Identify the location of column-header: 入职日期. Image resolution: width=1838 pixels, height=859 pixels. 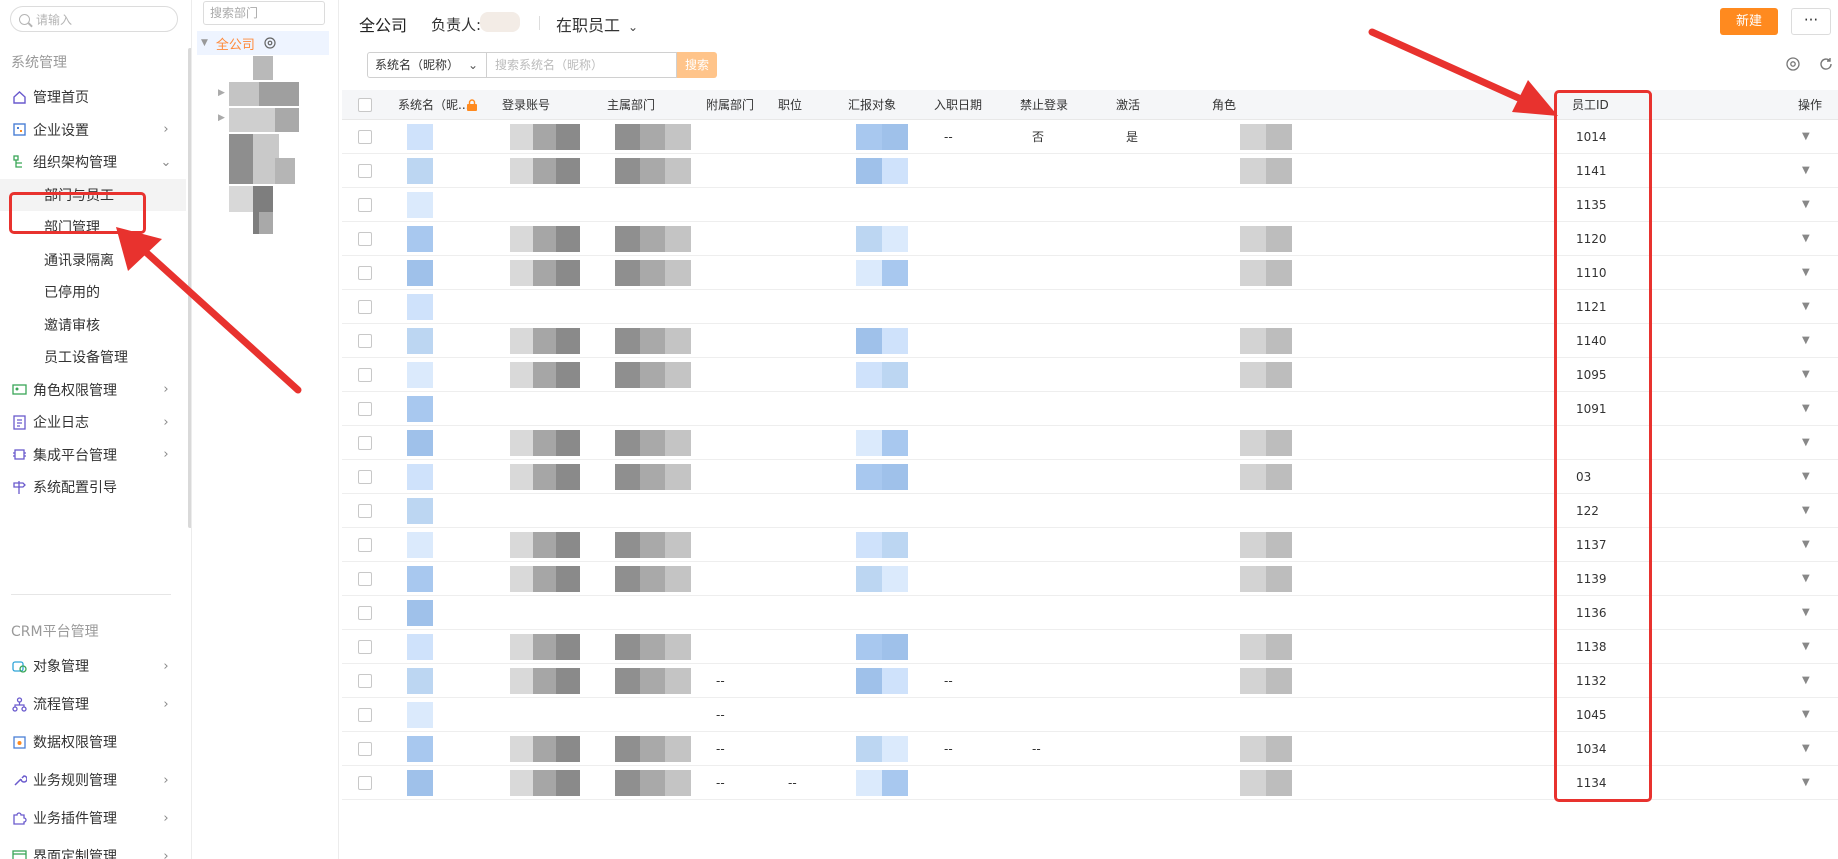
(958, 105).